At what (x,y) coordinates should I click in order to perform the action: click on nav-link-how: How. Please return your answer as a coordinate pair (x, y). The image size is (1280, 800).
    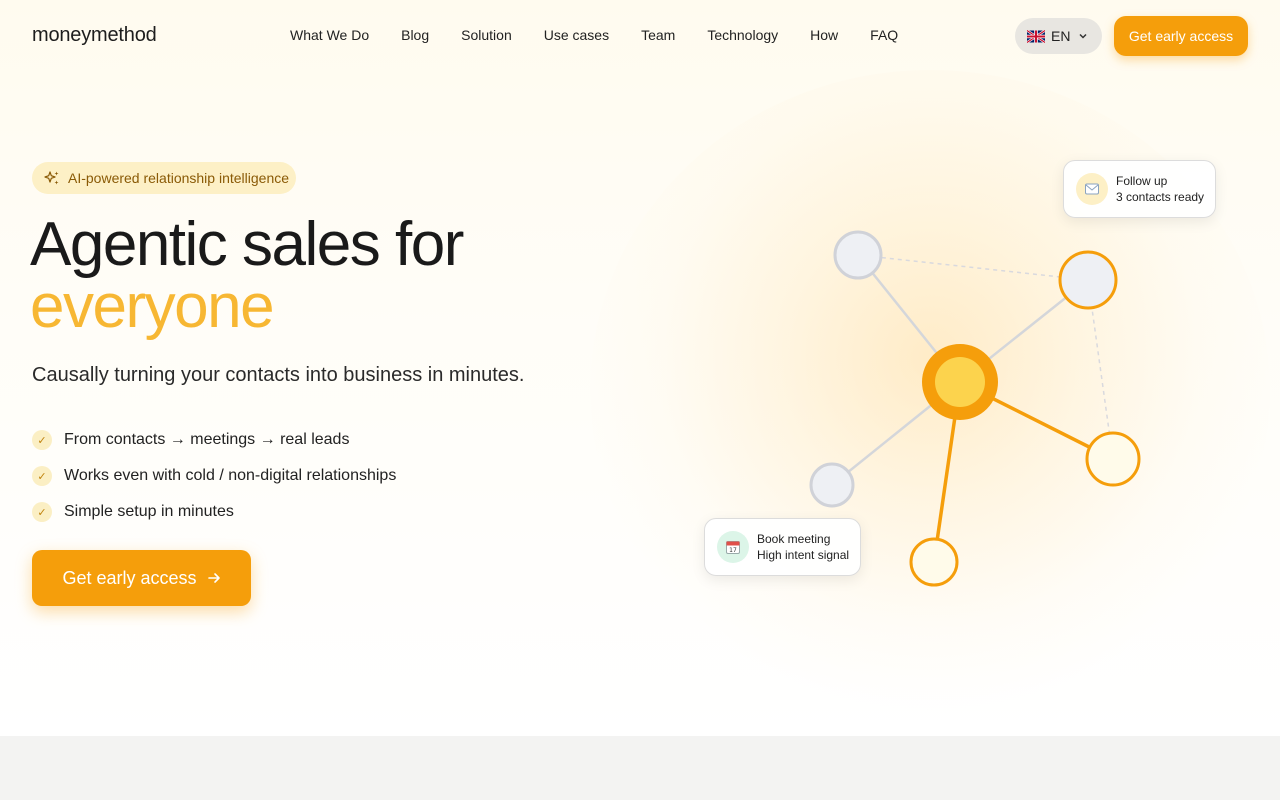
    Looking at the image, I should click on (824, 35).